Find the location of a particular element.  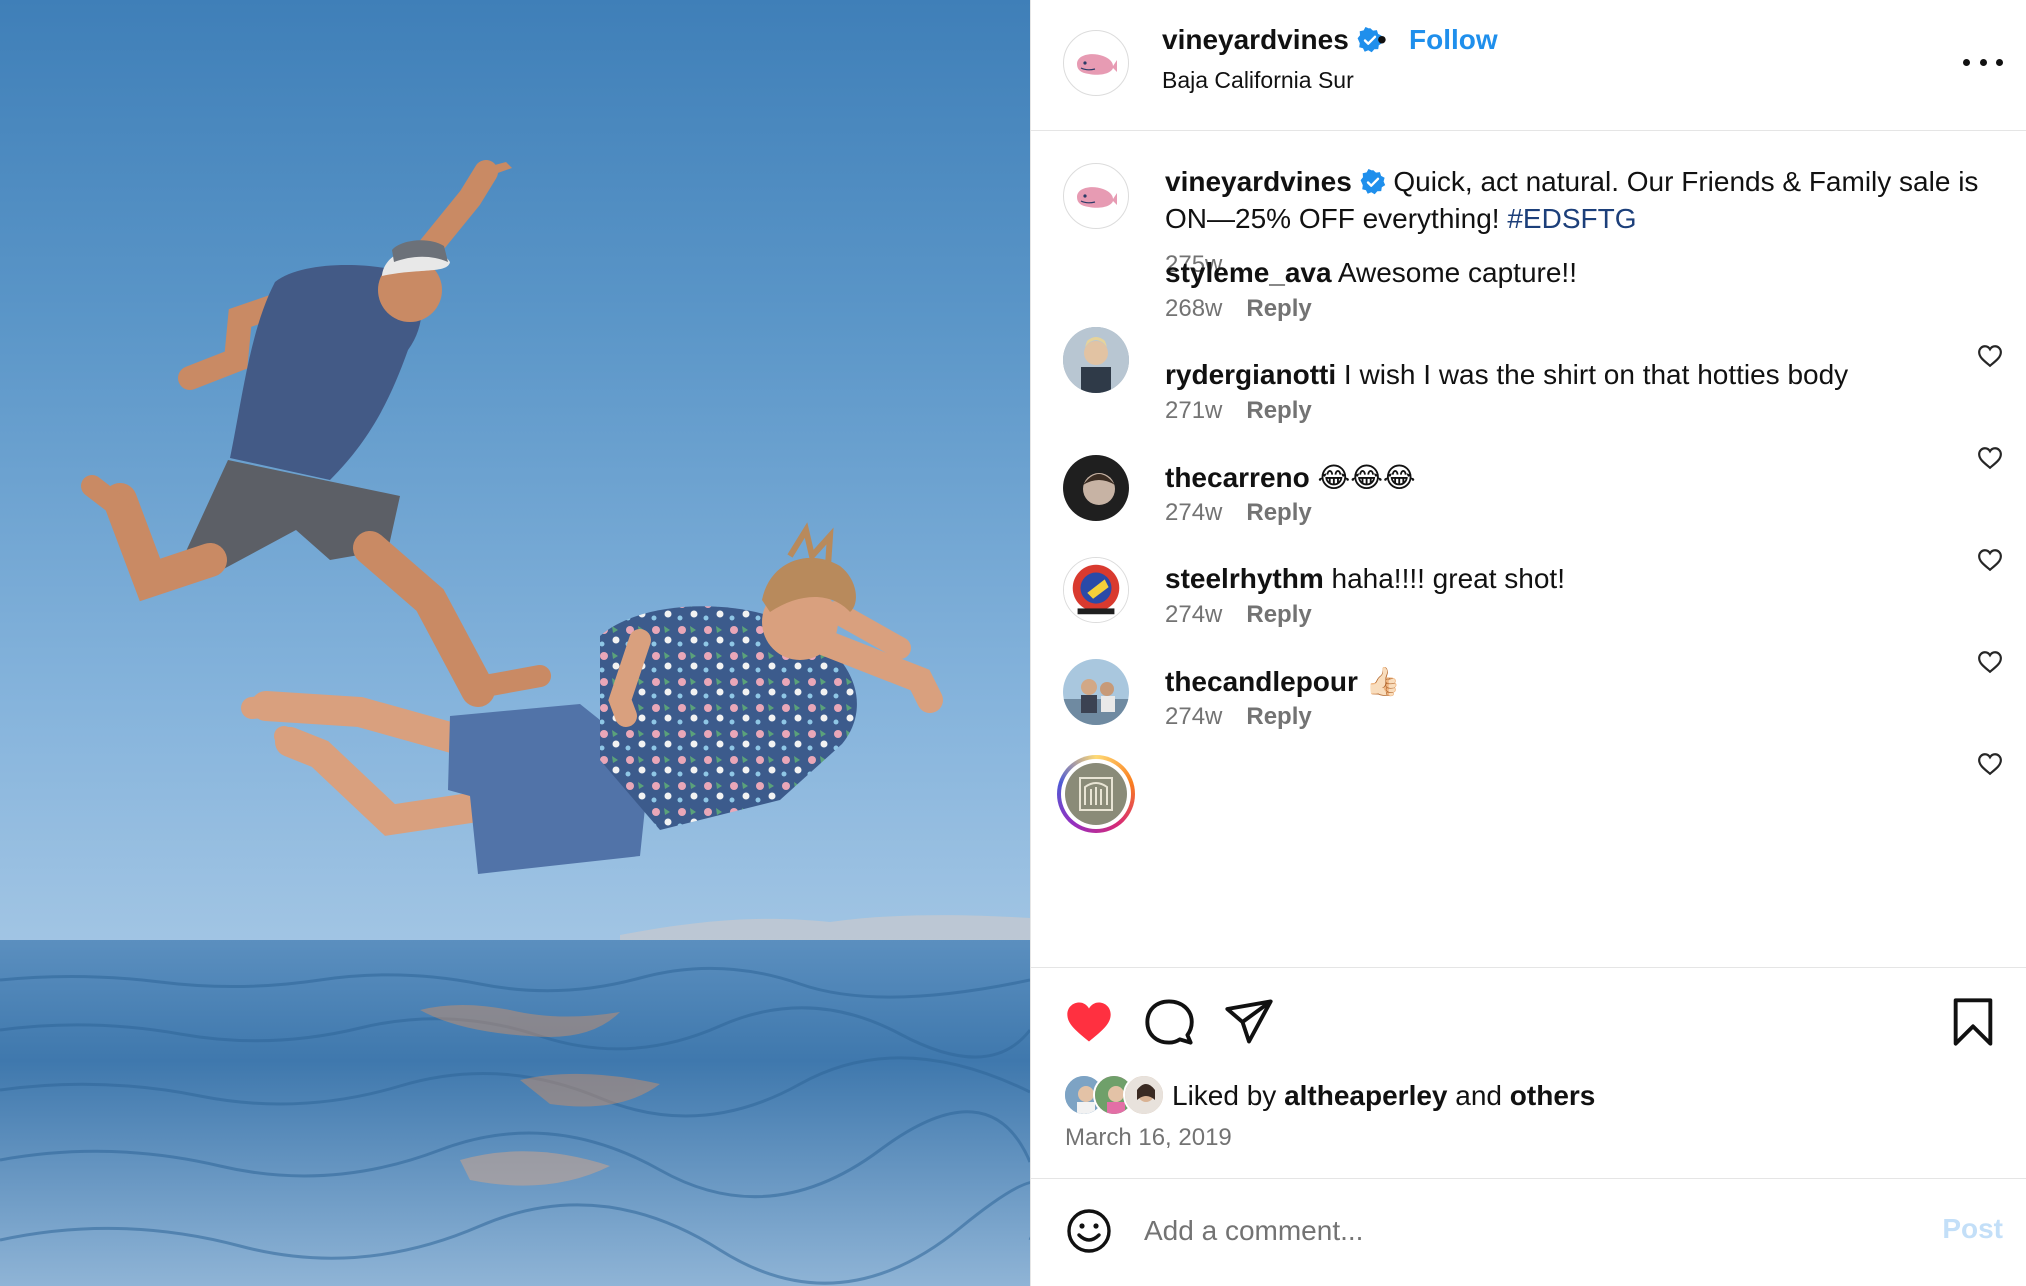

liker-avatar is located at coordinates (1144, 1095).